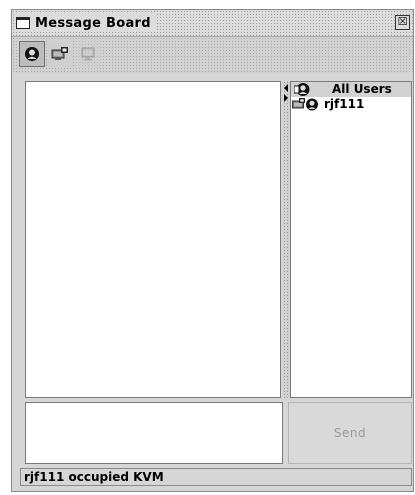 The image size is (415, 495). Describe the element at coordinates (154, 433) in the screenshot. I see `message-input` at that location.